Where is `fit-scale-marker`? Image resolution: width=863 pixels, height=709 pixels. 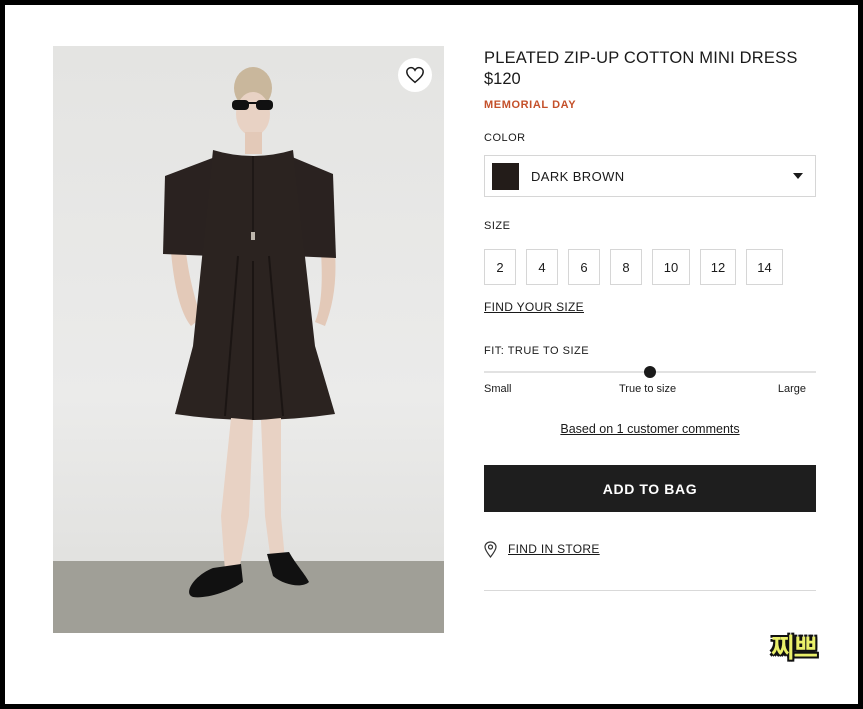 fit-scale-marker is located at coordinates (650, 372).